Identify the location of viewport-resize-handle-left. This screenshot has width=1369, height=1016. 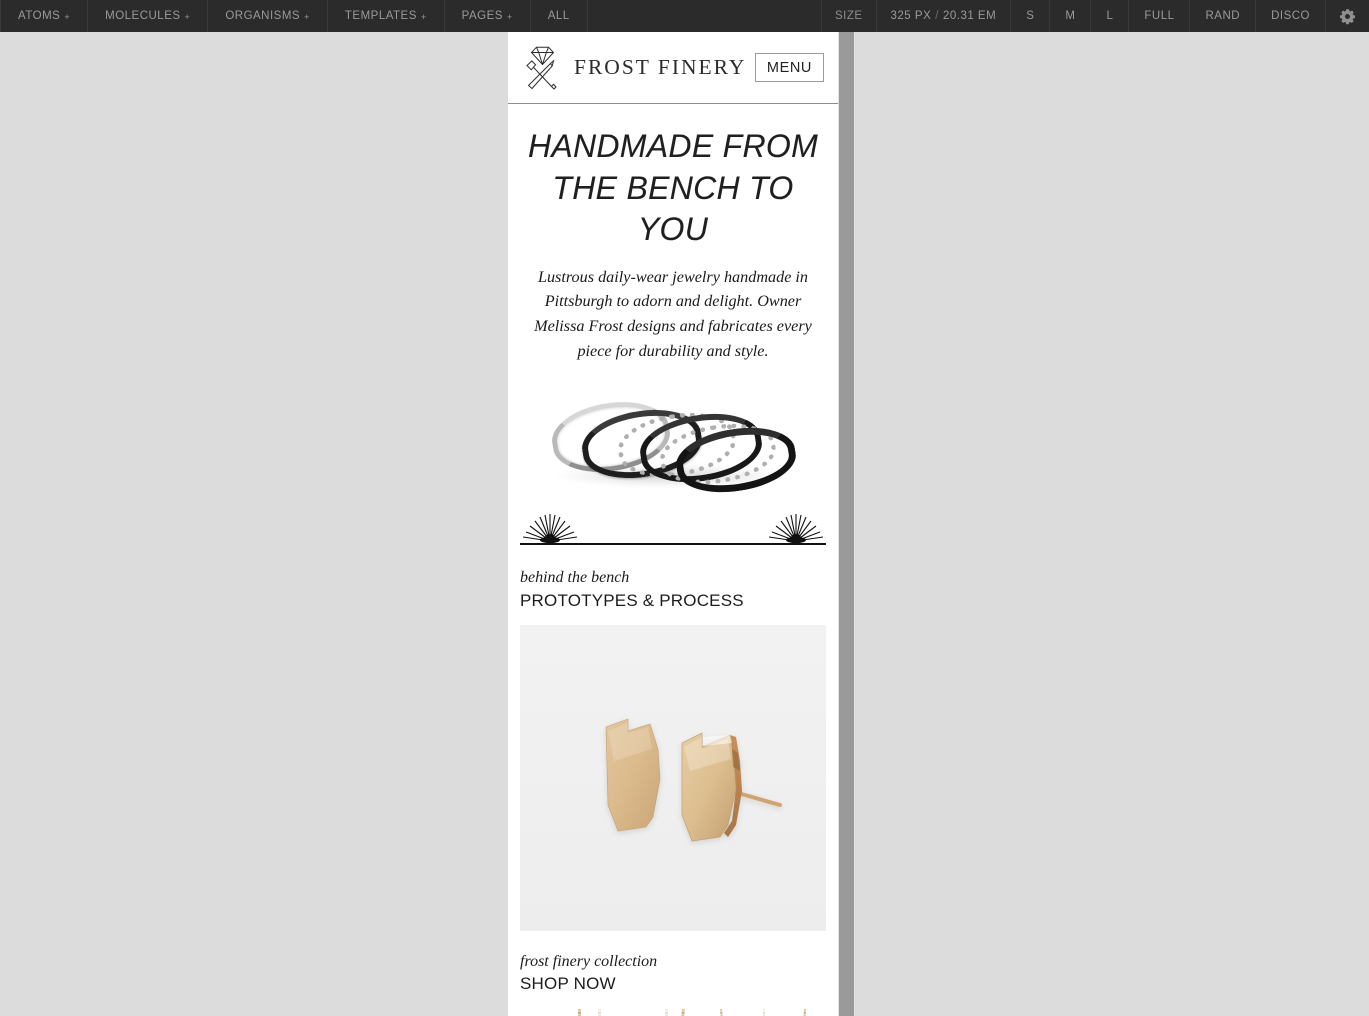
(504, 524).